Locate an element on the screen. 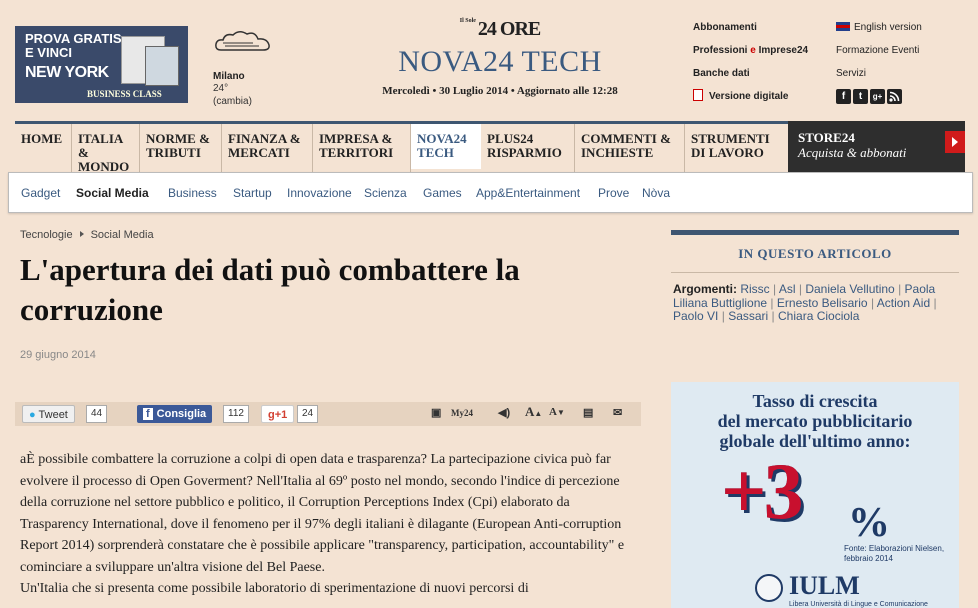 The height and width of the screenshot is (608, 978). gplus-count: 24 is located at coordinates (308, 414).